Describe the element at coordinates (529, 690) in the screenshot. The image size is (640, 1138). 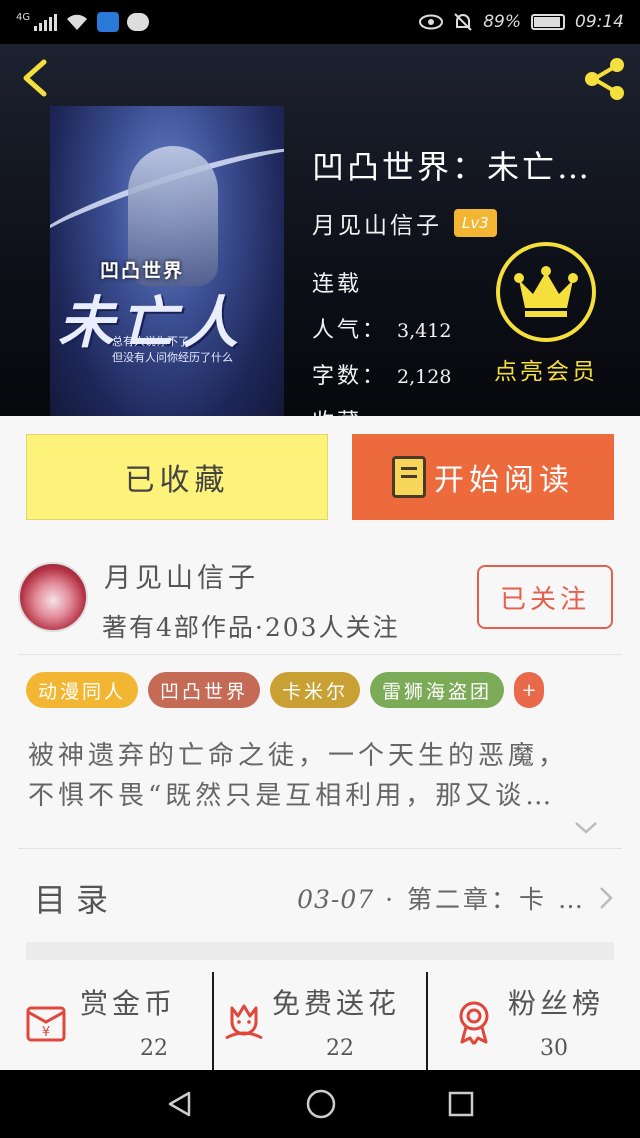
I see `more-tags-button: +` at that location.